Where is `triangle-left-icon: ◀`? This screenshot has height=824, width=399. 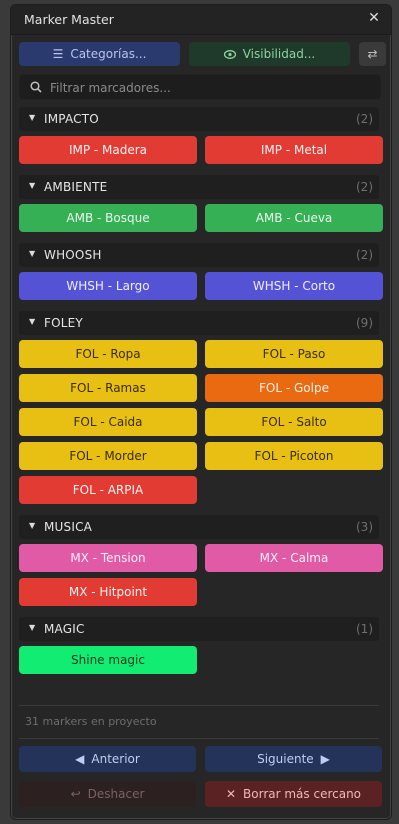
triangle-left-icon: ◀ is located at coordinates (80, 759).